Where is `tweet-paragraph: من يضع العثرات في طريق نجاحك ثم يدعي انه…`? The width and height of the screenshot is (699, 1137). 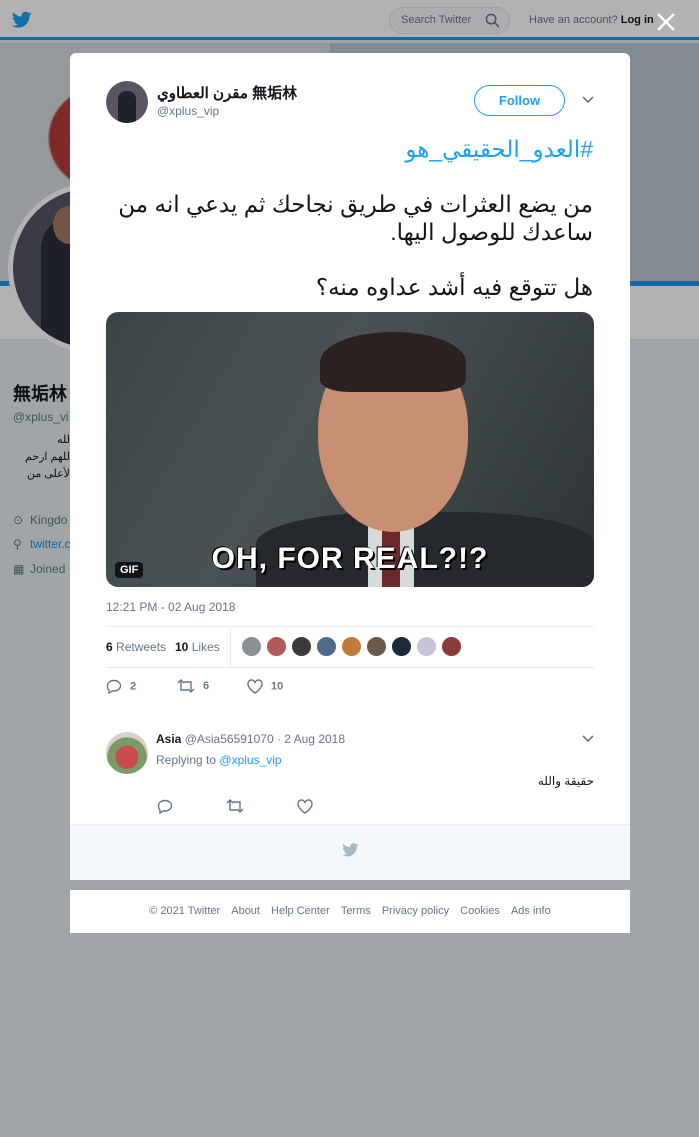 tweet-paragraph: من يضع العثرات في طريق نجاحك ثم يدعي انه… is located at coordinates (355, 218).